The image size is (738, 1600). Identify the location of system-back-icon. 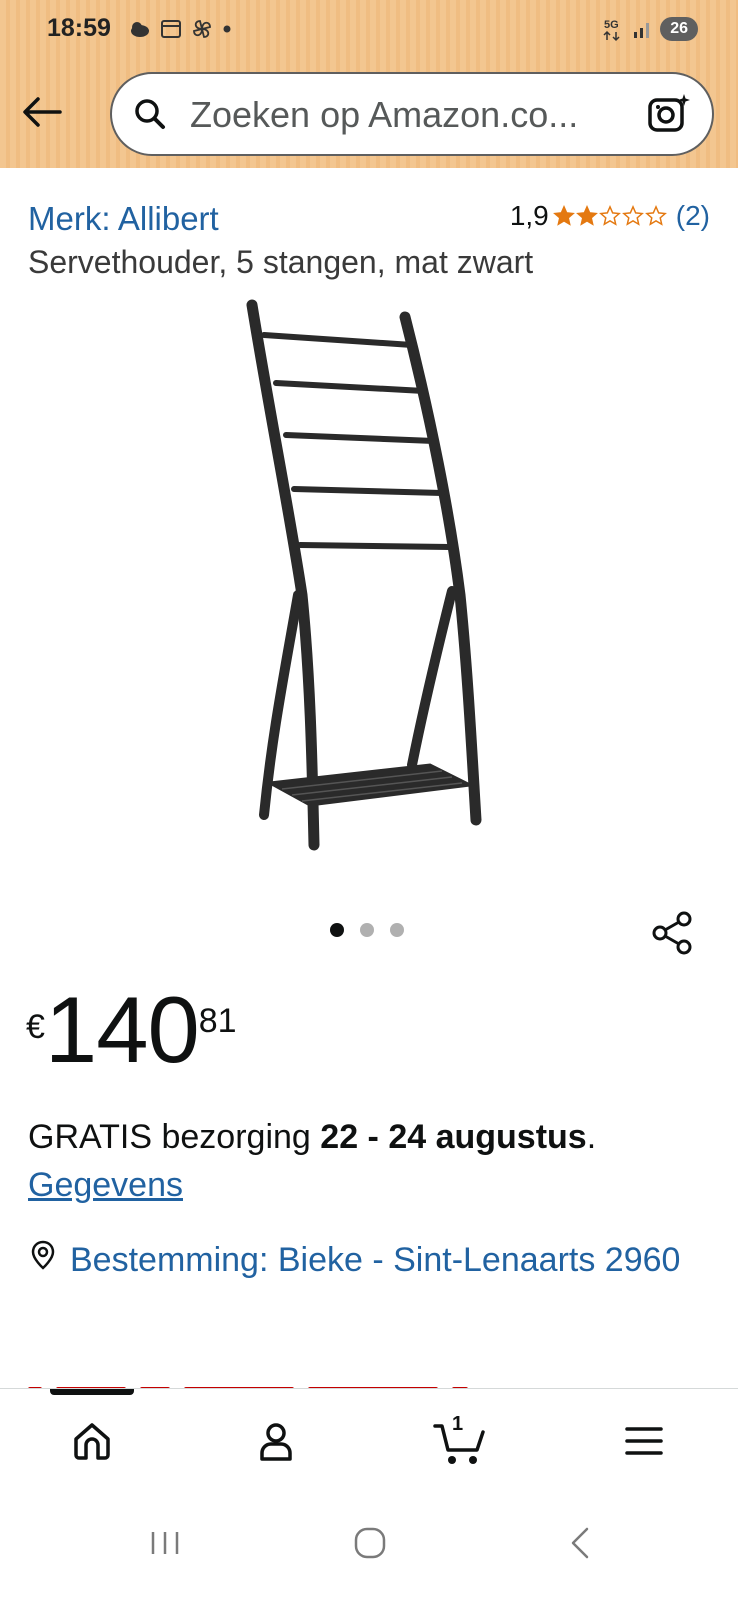
(580, 1543).